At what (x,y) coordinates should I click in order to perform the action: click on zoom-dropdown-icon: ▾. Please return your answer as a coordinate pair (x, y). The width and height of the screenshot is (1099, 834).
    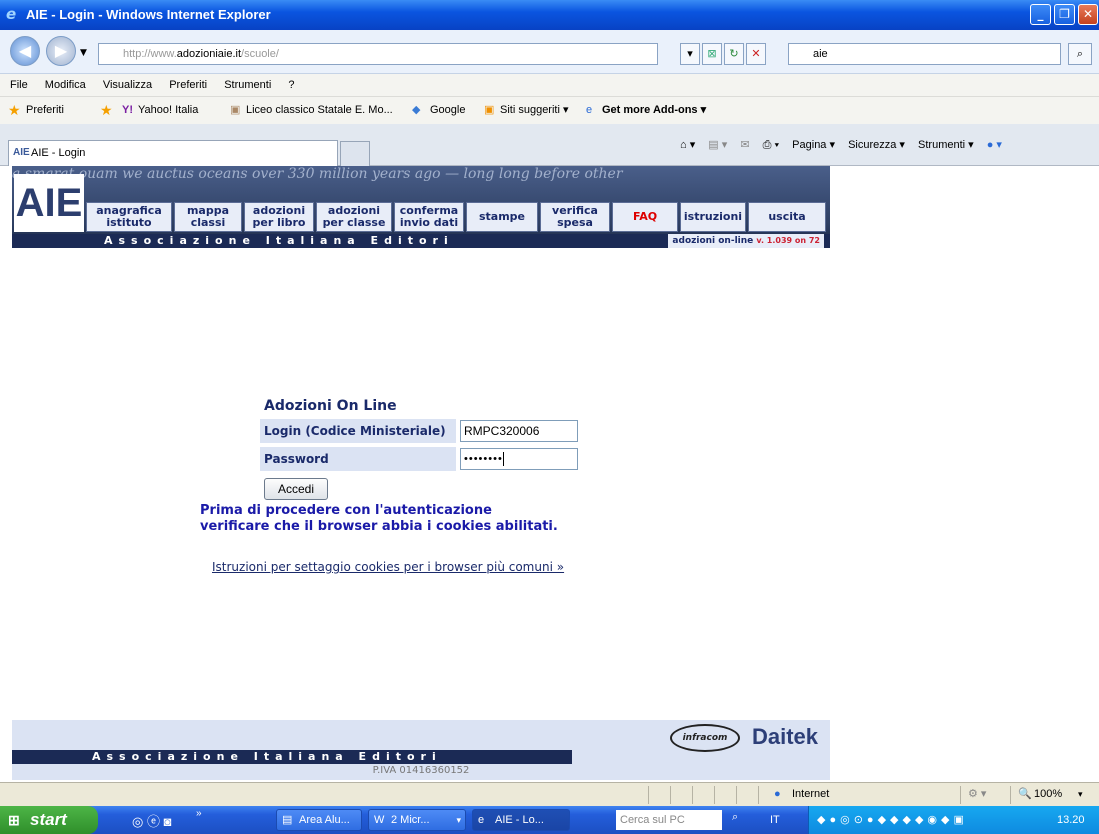
    Looking at the image, I should click on (1080, 794).